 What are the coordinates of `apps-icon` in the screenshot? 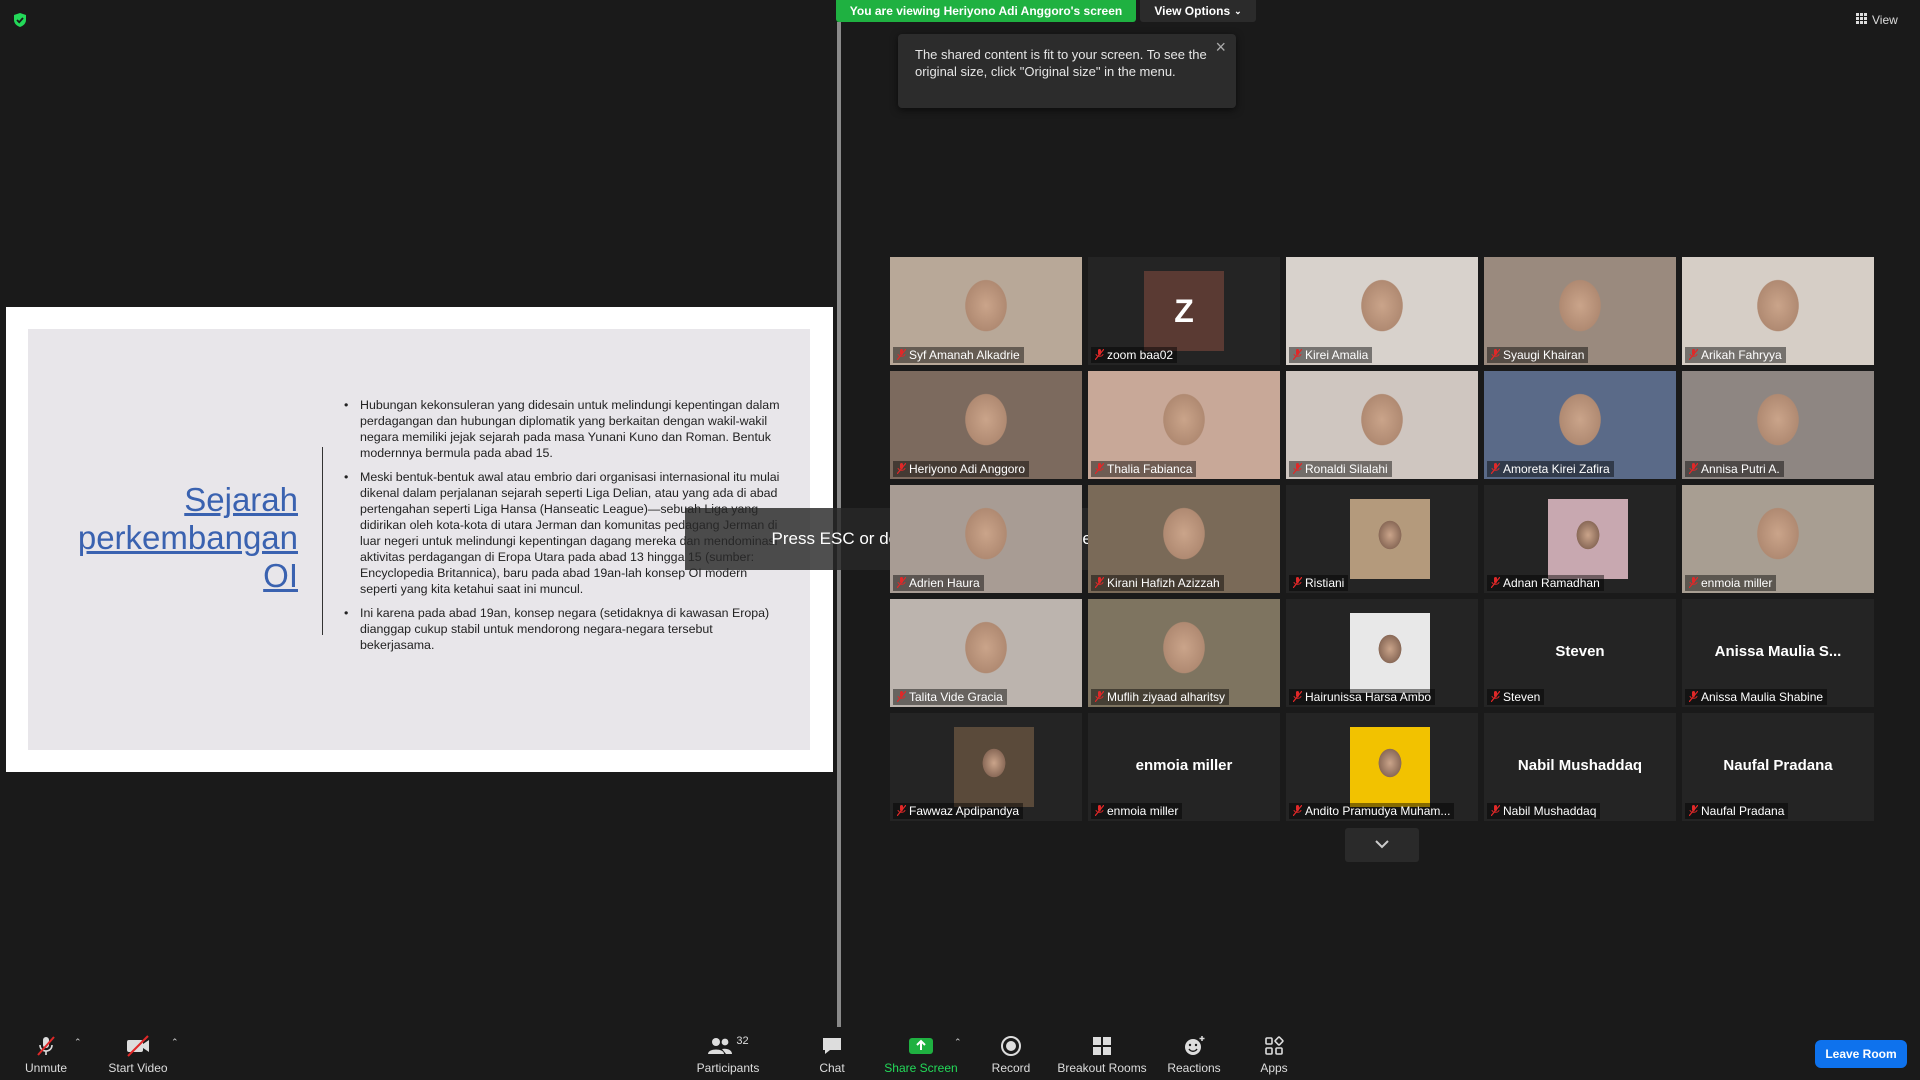 It's located at (1274, 1046).